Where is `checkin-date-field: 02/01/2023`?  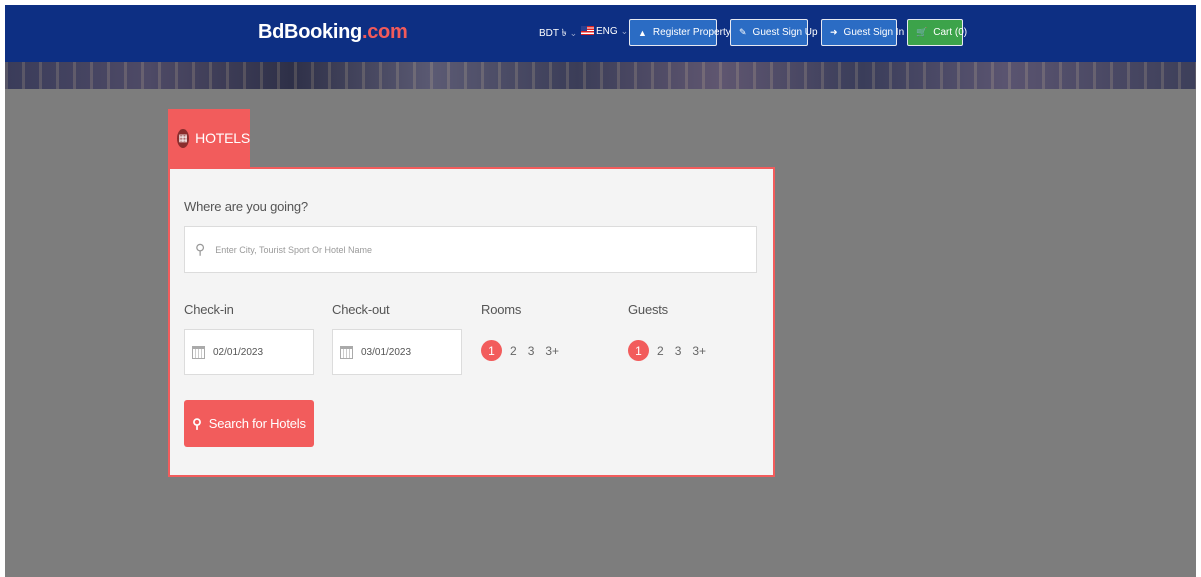 checkin-date-field: 02/01/2023 is located at coordinates (249, 352).